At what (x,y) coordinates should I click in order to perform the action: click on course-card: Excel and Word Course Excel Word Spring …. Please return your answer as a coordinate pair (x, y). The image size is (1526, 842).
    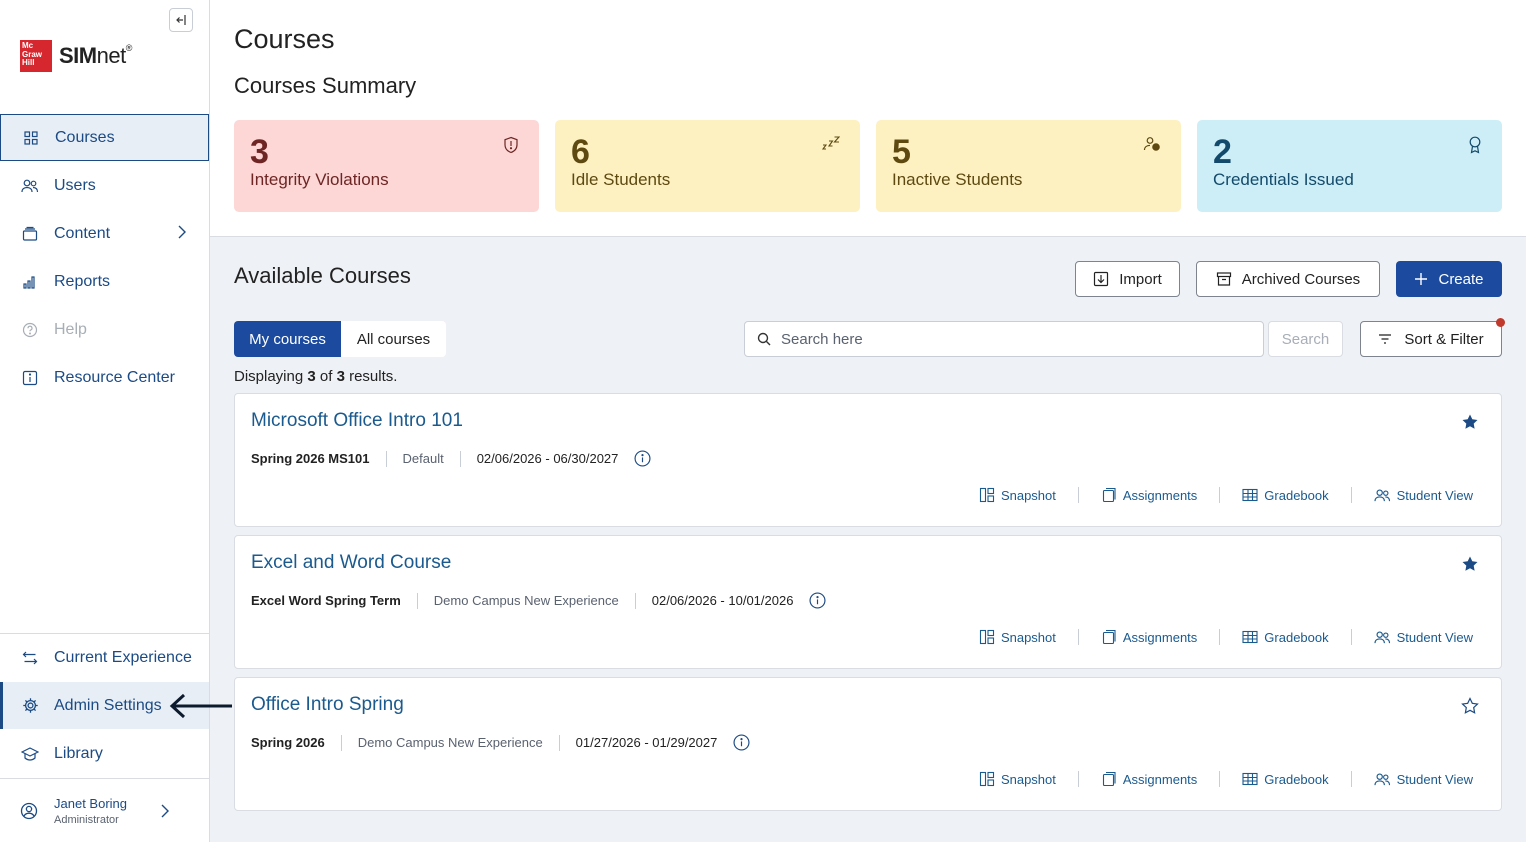
    Looking at the image, I should click on (868, 602).